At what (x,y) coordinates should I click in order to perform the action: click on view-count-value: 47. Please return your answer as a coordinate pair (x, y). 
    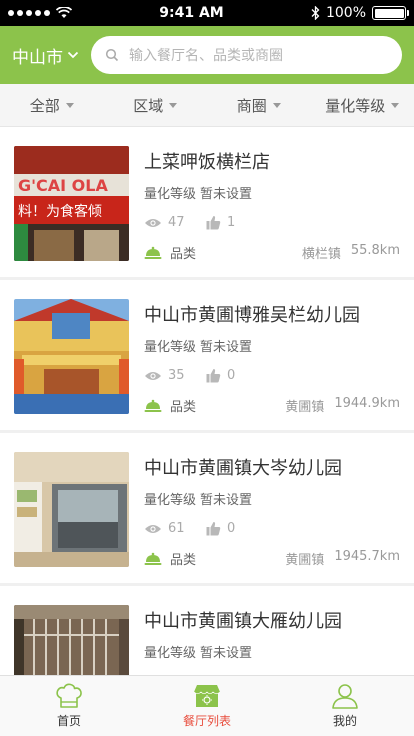
    Looking at the image, I should click on (176, 222).